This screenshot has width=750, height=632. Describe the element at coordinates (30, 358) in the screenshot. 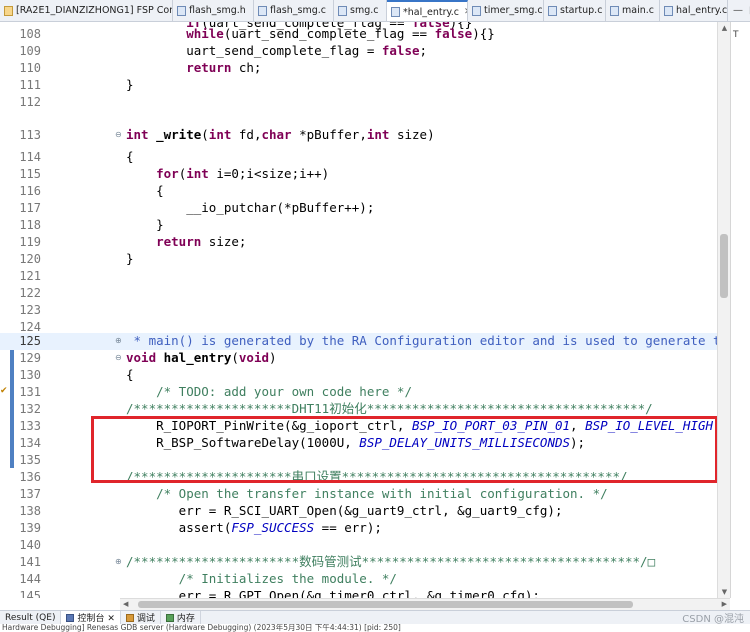

I see `line-number: 129` at that location.